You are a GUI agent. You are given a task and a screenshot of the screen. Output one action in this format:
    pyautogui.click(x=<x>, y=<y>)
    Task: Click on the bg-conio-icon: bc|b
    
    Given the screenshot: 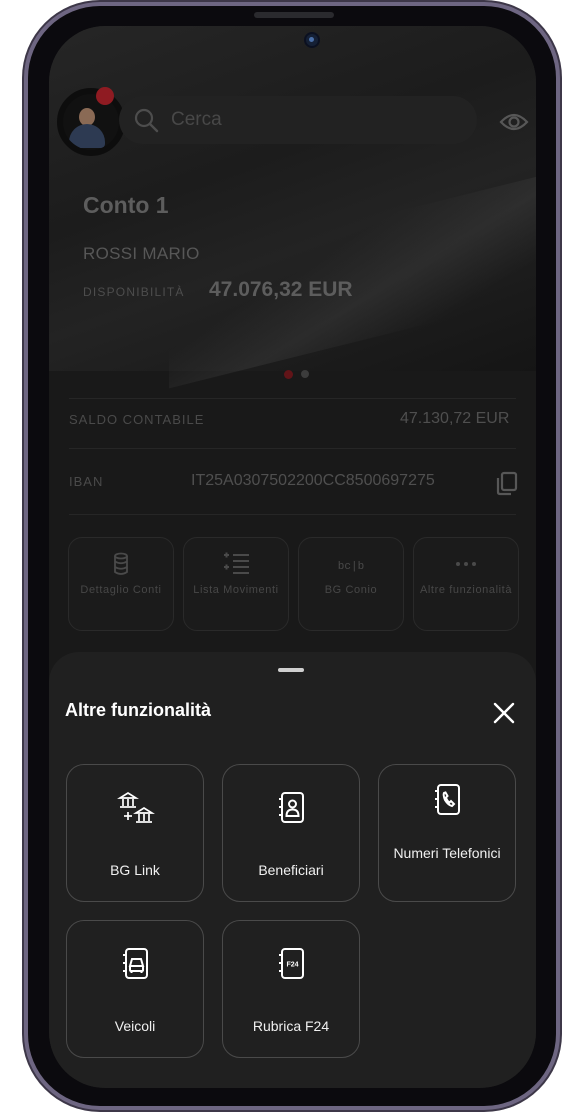 What is the action you would take?
    pyautogui.click(x=351, y=567)
    